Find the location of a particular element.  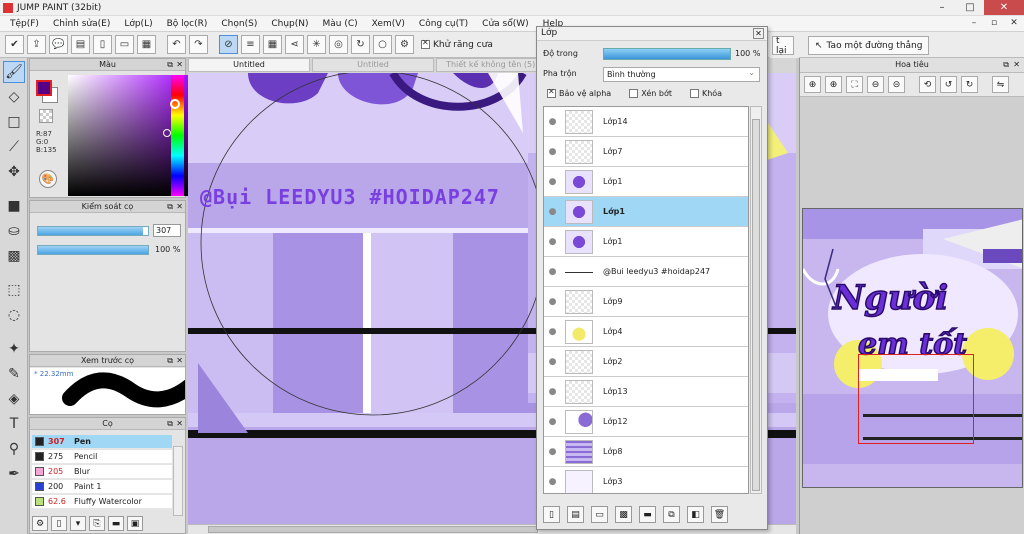

new-layer-menu-icon: ▤ is located at coordinates (575, 514).